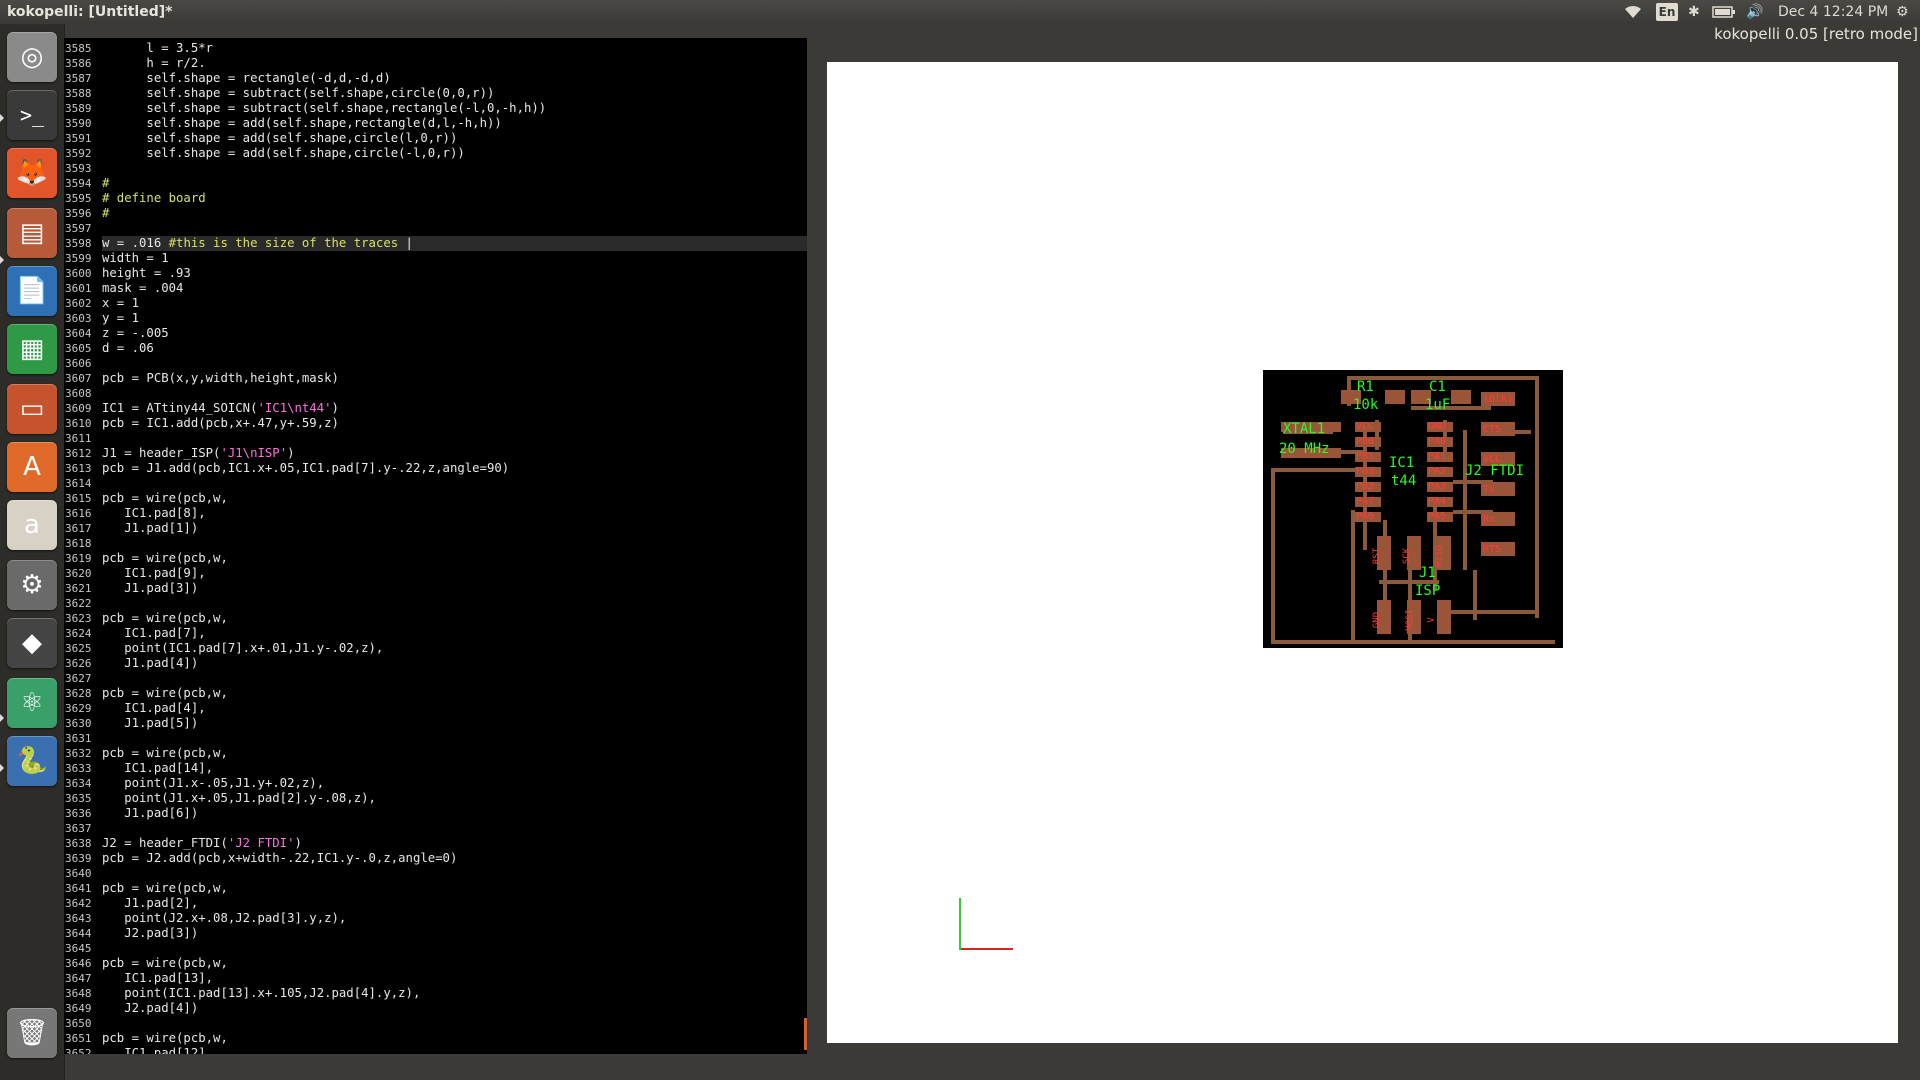 The image size is (1920, 1080). What do you see at coordinates (135, 258) in the screenshot?
I see `code-line: width = 1` at bounding box center [135, 258].